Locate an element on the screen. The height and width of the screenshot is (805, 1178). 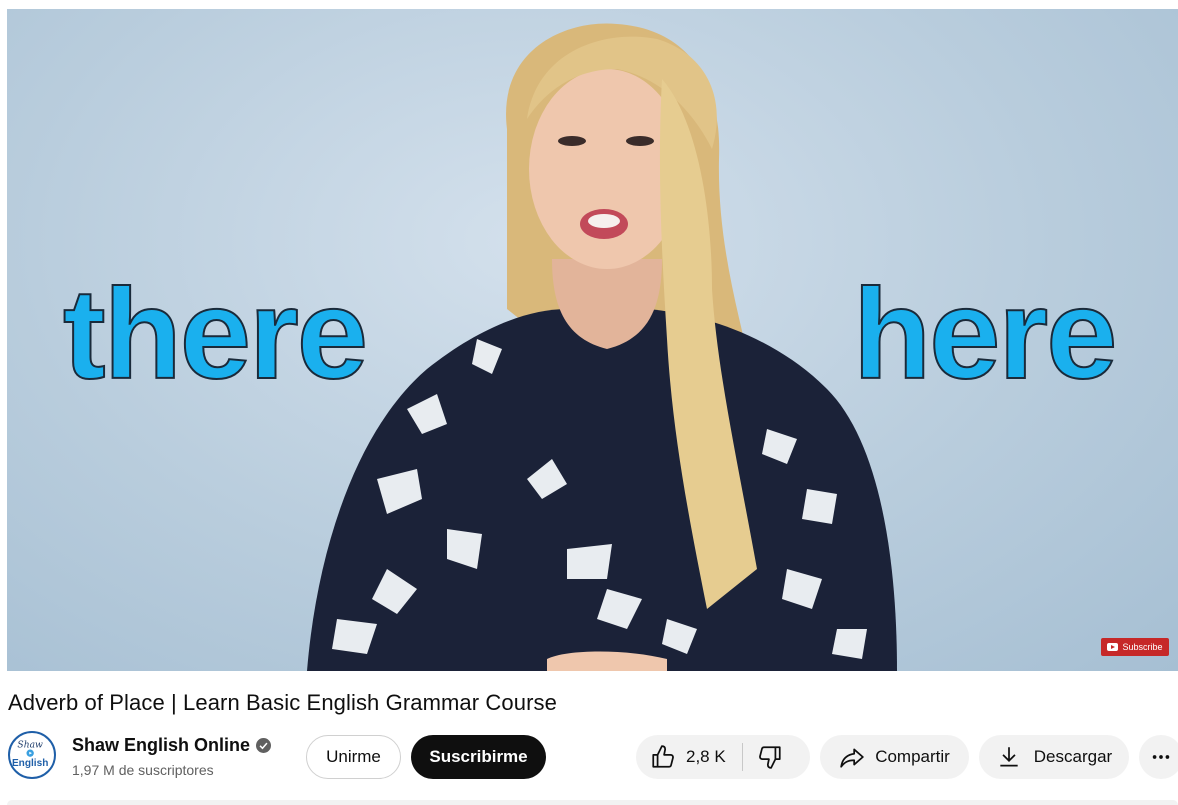
channel-name-row: Shaw English Online is located at coordinates (172, 745).